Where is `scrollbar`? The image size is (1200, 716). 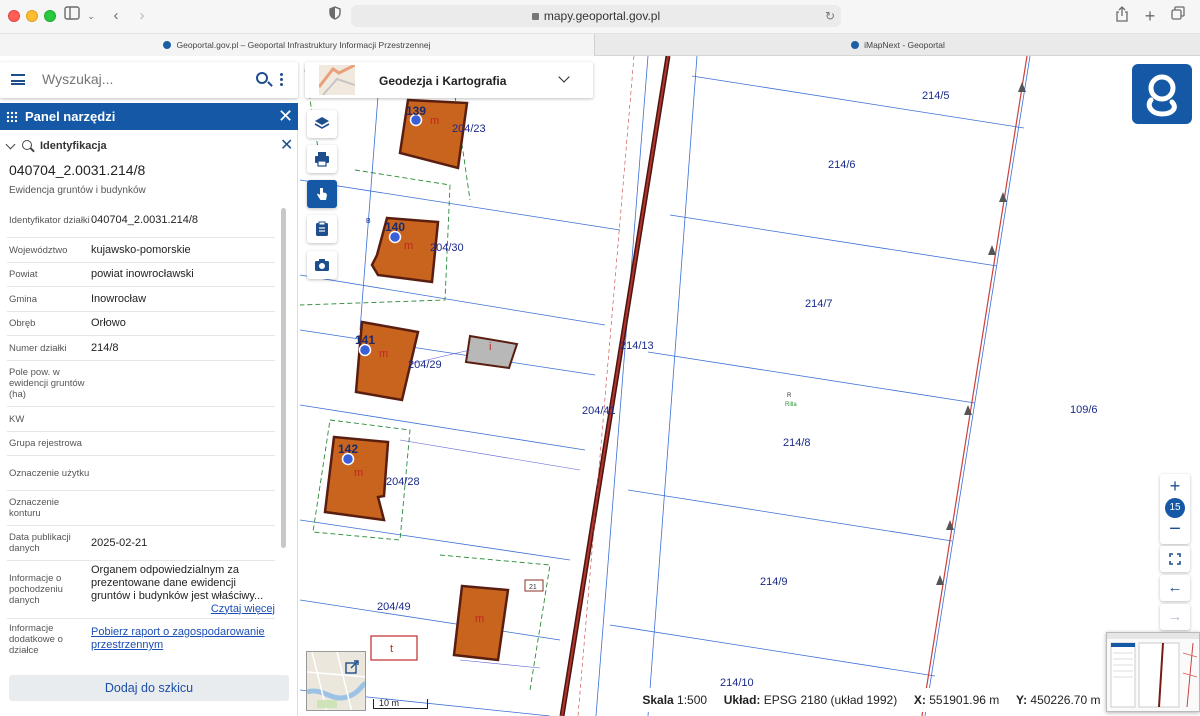
scrollbar is located at coordinates (283, 378).